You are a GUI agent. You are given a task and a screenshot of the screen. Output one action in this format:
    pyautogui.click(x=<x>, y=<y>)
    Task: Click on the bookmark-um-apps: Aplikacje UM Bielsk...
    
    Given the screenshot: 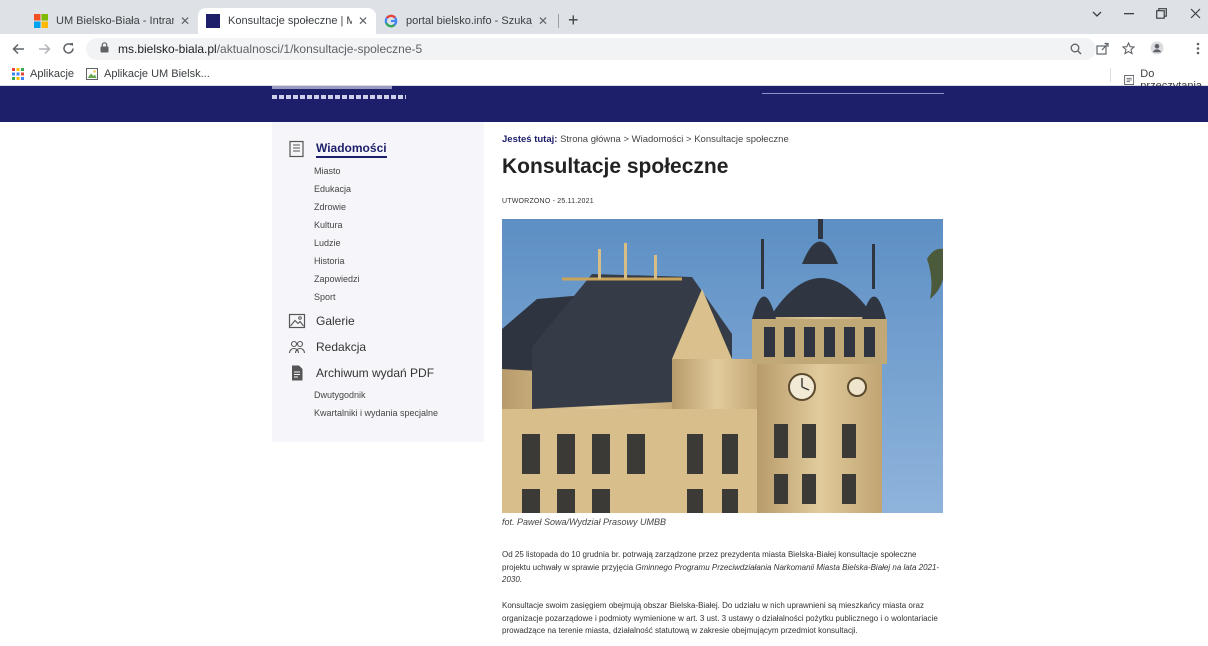 What is the action you would take?
    pyautogui.click(x=148, y=74)
    